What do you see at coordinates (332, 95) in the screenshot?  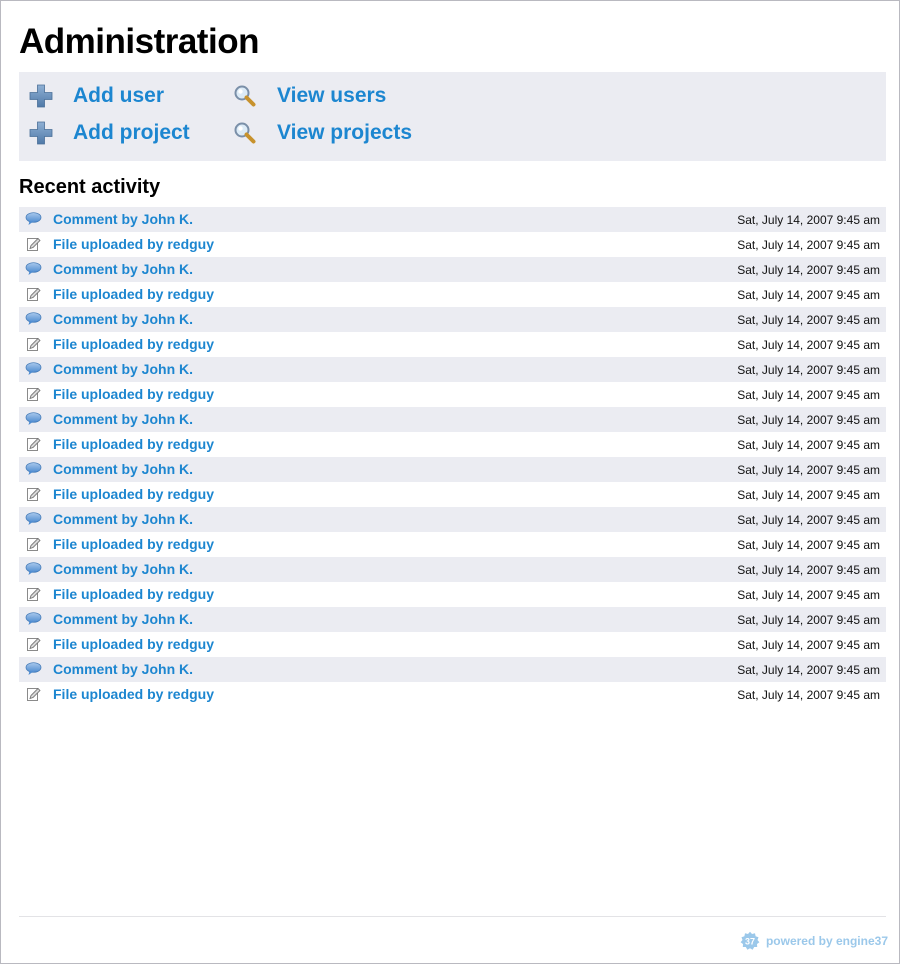 I see `view-users-label: View users` at bounding box center [332, 95].